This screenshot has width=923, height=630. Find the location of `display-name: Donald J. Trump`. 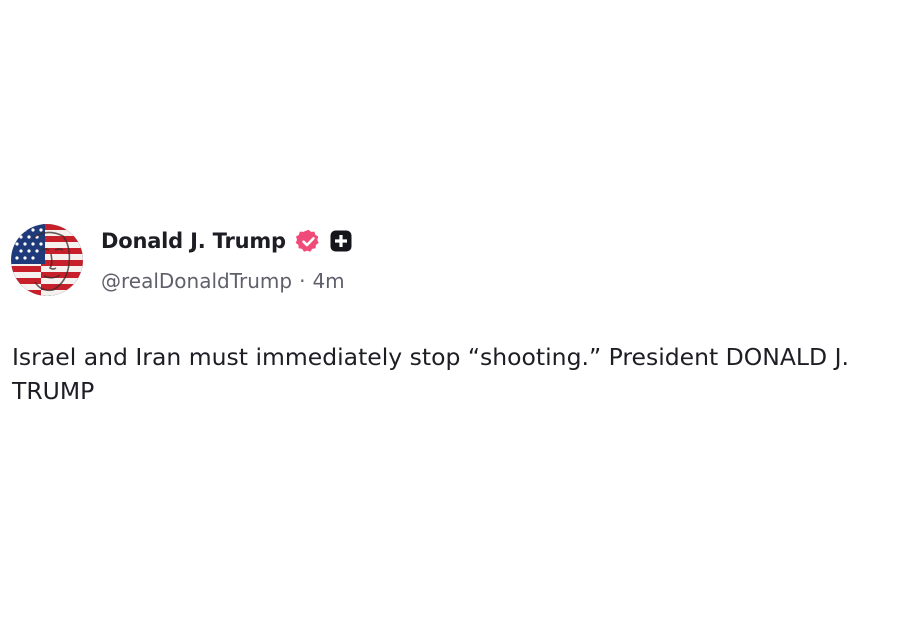

display-name: Donald J. Trump is located at coordinates (193, 241).